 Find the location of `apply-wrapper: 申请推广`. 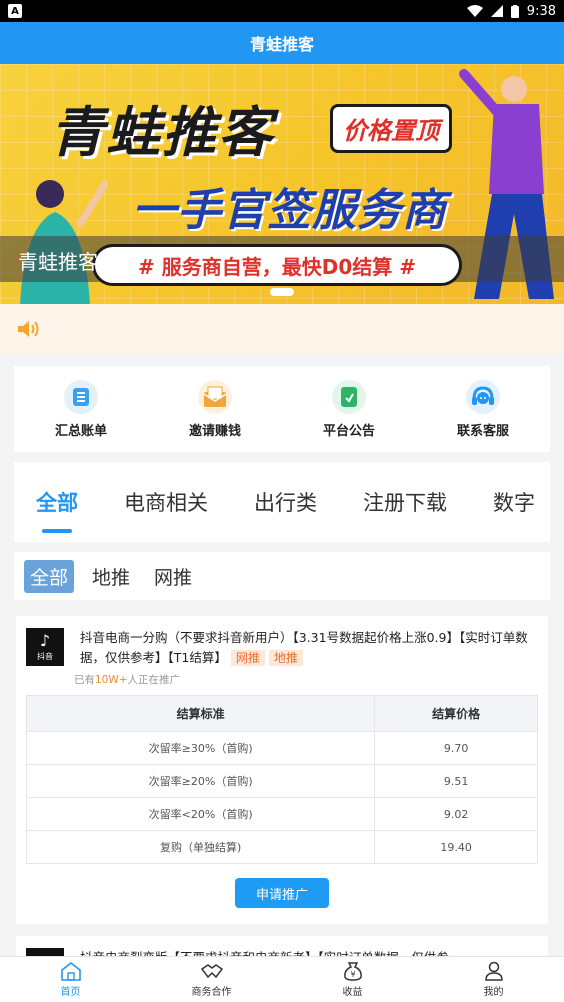

apply-wrapper: 申请推广 is located at coordinates (282, 893).